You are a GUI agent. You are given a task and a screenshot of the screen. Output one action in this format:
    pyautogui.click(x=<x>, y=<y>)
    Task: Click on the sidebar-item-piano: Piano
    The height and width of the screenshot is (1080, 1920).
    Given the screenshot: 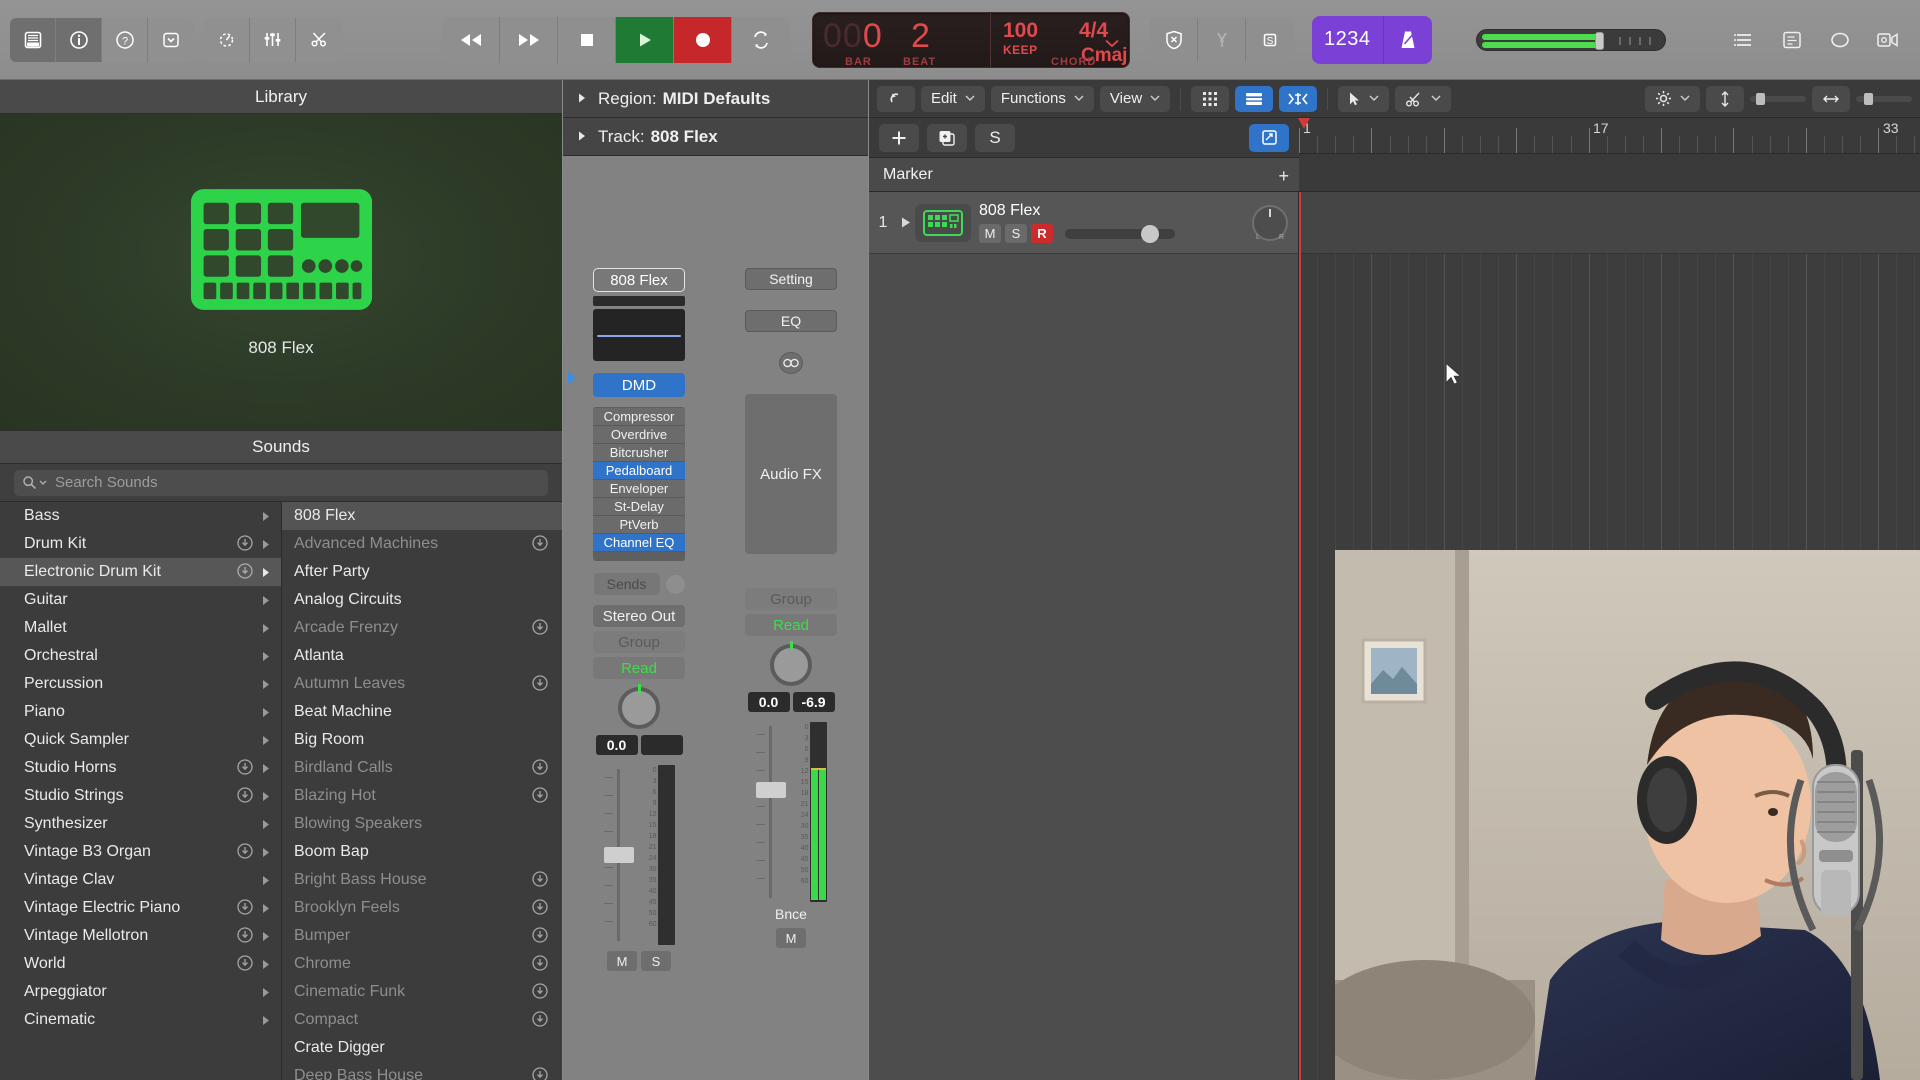 What is the action you would take?
    pyautogui.click(x=140, y=712)
    